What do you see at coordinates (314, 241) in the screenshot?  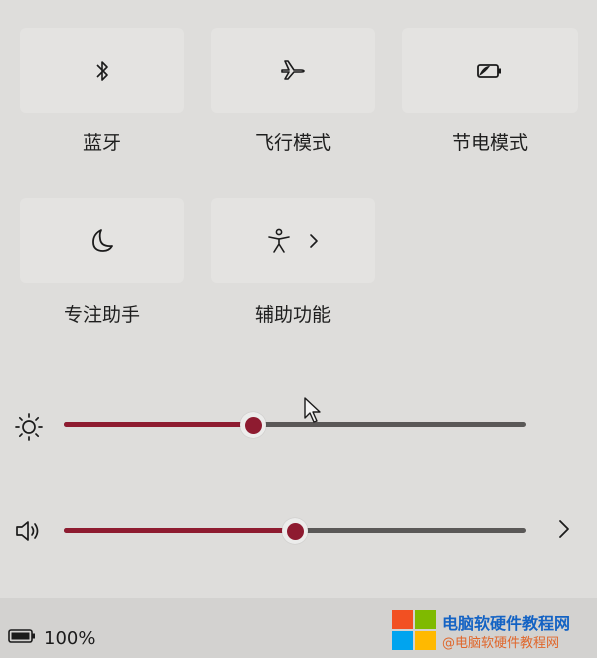 I see `chevron-right-icon` at bounding box center [314, 241].